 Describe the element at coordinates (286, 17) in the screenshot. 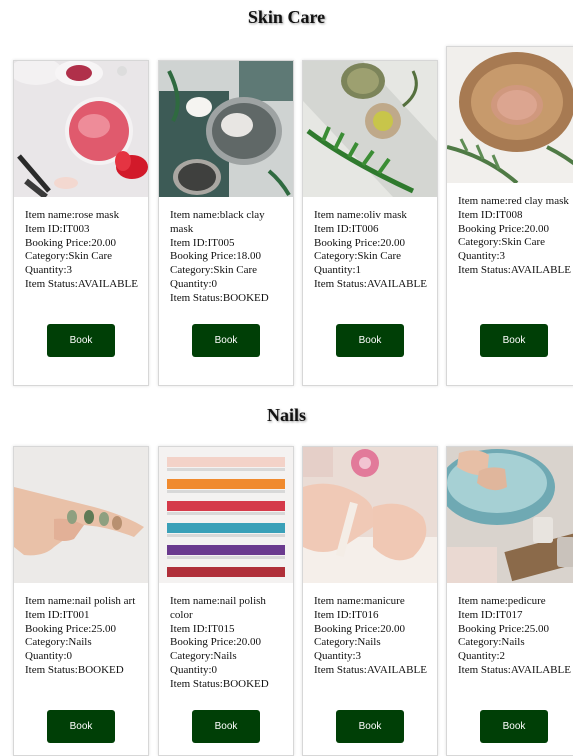

I see `section-title-skin-care: Skin Care` at that location.